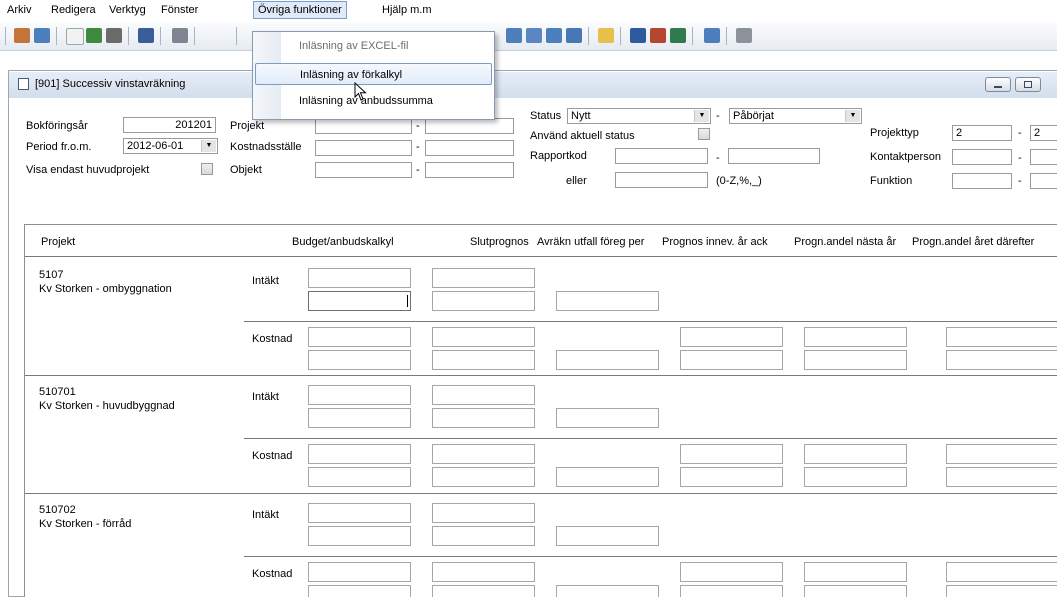  What do you see at coordinates (1043, 157) in the screenshot?
I see `kontaktperson-to-input` at bounding box center [1043, 157].